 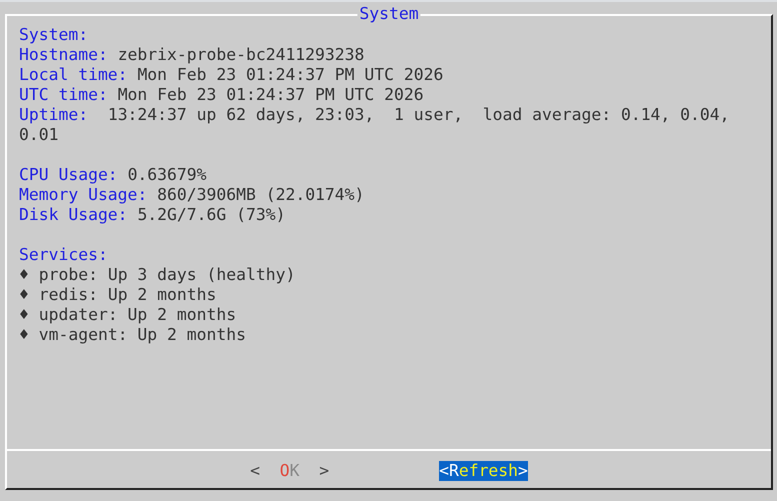 I want to click on service-status: updater: Up 2 months, so click(x=137, y=314).